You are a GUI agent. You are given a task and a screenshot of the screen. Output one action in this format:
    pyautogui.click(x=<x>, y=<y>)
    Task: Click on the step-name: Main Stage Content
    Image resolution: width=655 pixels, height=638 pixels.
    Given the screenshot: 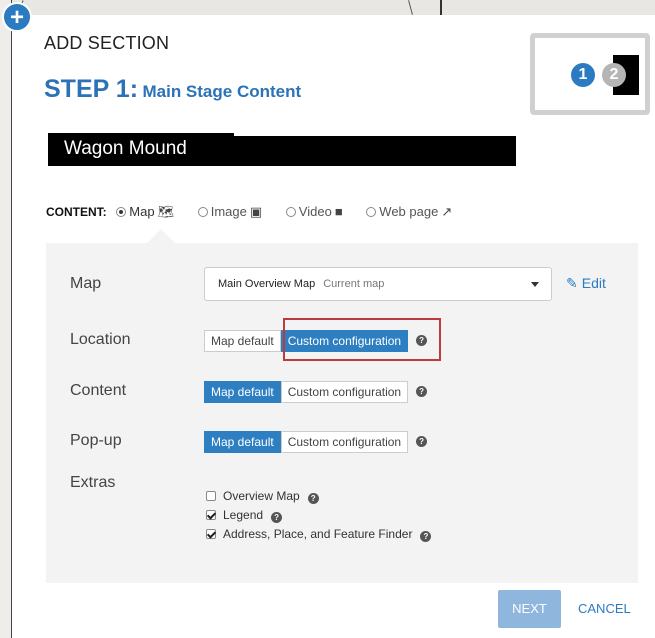 What is the action you would take?
    pyautogui.click(x=222, y=91)
    